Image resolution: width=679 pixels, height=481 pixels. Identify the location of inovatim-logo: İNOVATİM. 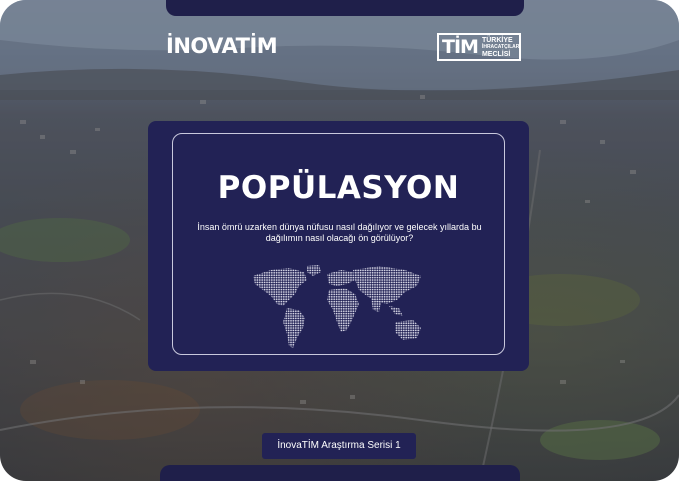
(222, 46).